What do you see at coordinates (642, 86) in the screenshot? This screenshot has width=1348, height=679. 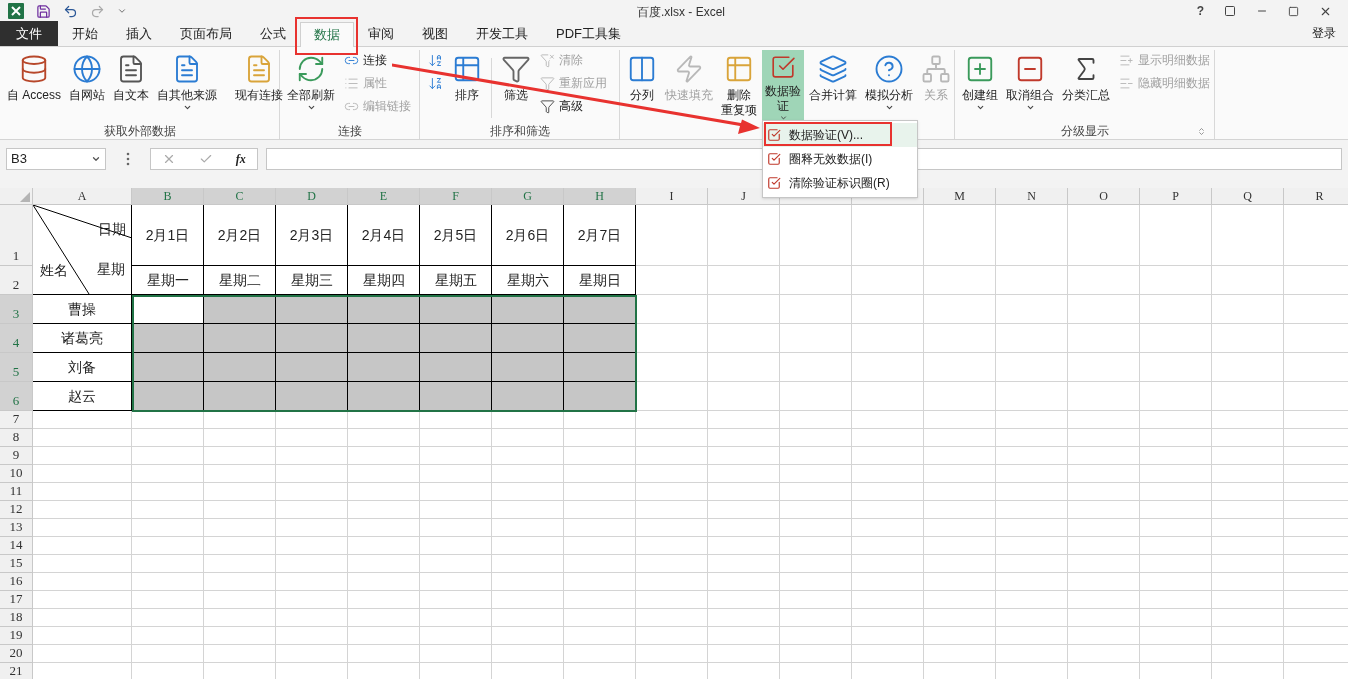 I see `ribbon-button: 分列` at bounding box center [642, 86].